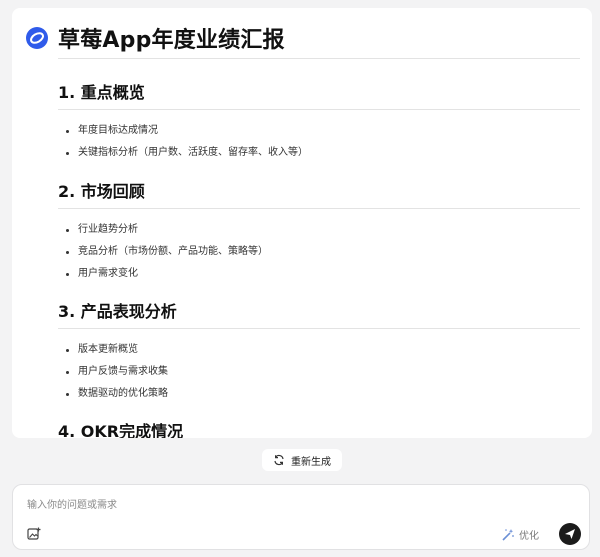  Describe the element at coordinates (319, 94) in the screenshot. I see `section-heading: 1. 重点概览` at that location.